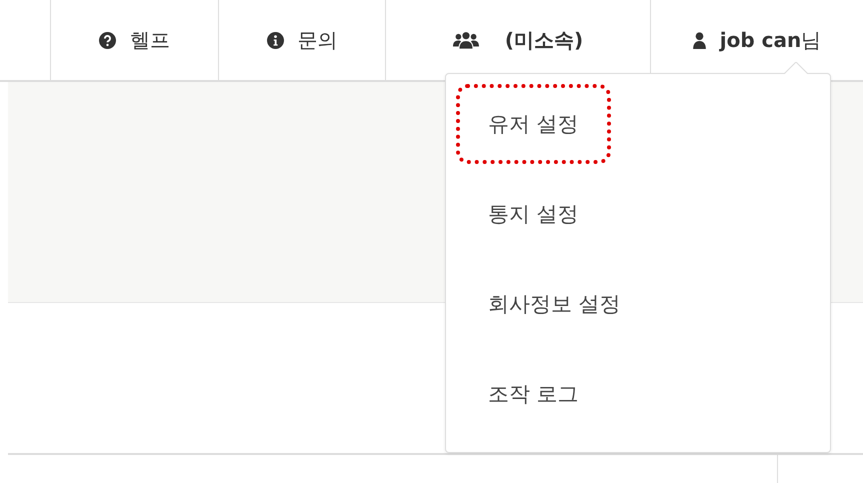 The height and width of the screenshot is (483, 863). I want to click on info-icon, so click(275, 40).